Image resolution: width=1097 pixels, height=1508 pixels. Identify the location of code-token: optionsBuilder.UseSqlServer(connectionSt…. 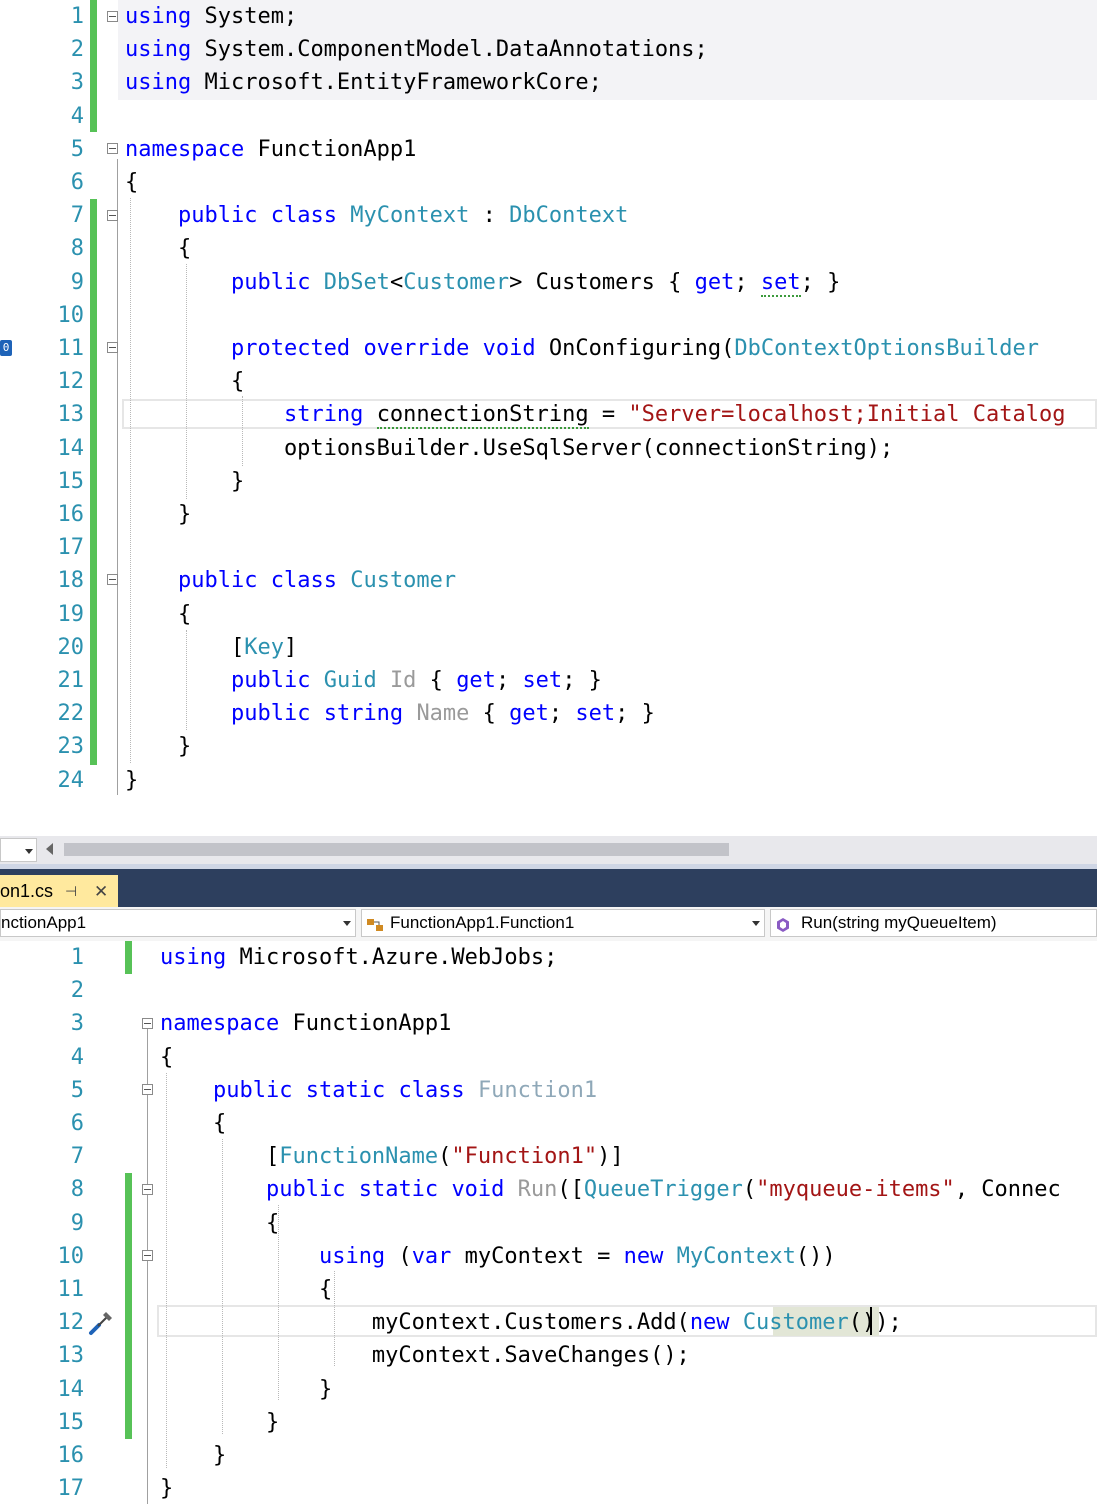
(509, 448).